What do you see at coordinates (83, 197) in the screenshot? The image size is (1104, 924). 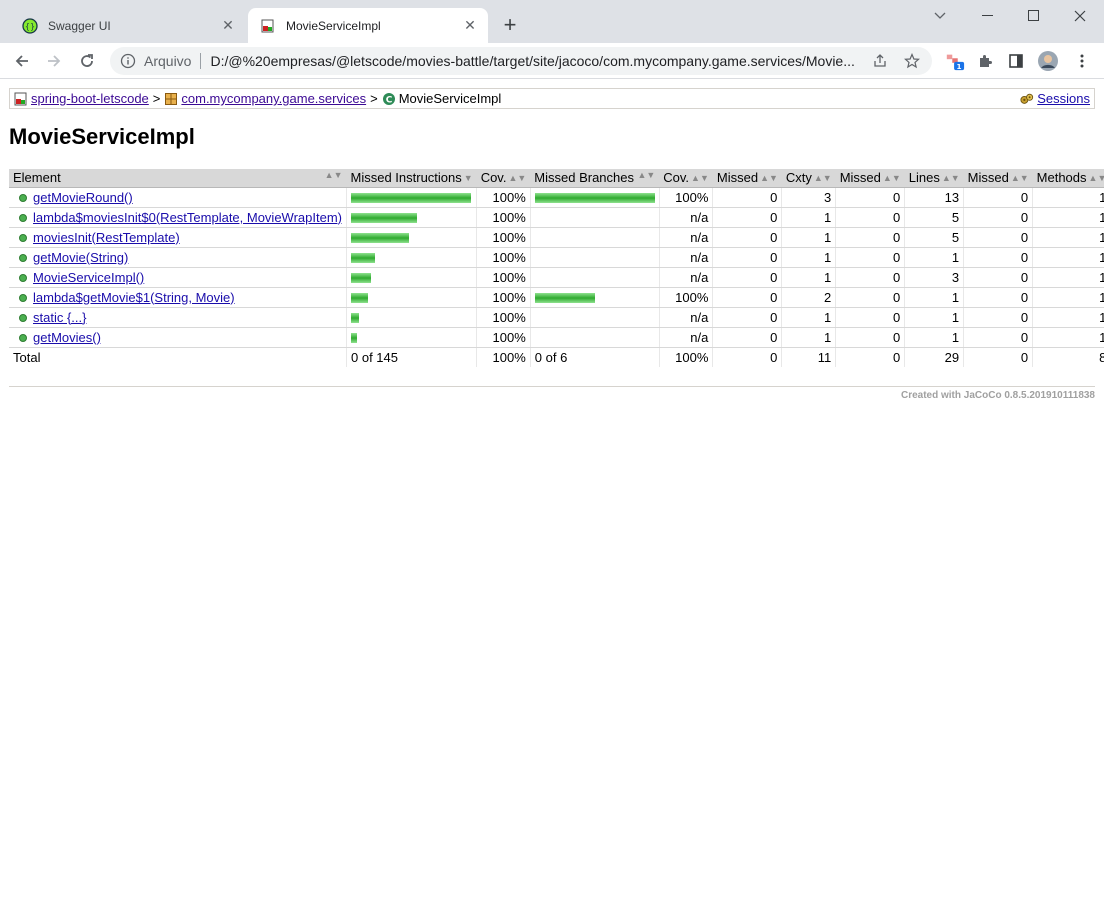 I see `method-link: getMovieRound()` at bounding box center [83, 197].